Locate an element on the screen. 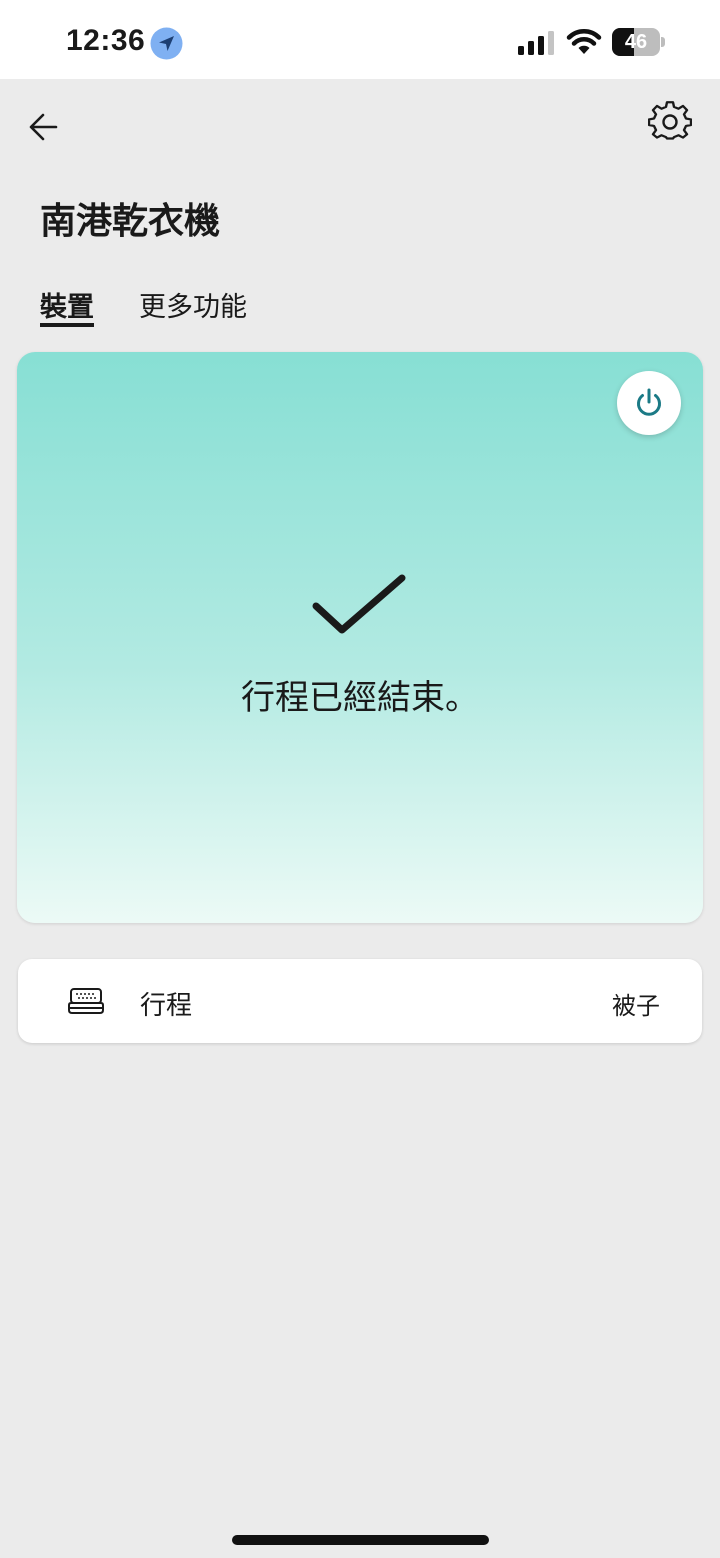  status-bar: 12:36 46 is located at coordinates (360, 39).